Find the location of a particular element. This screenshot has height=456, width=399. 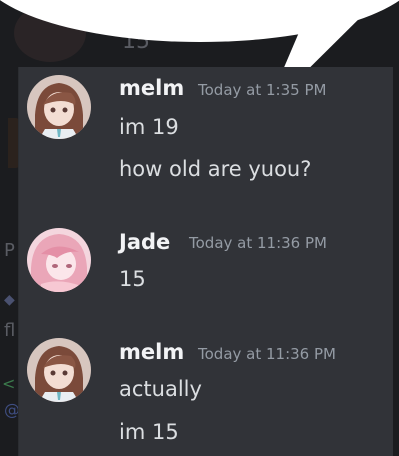

message-text: 15 is located at coordinates (132, 279).